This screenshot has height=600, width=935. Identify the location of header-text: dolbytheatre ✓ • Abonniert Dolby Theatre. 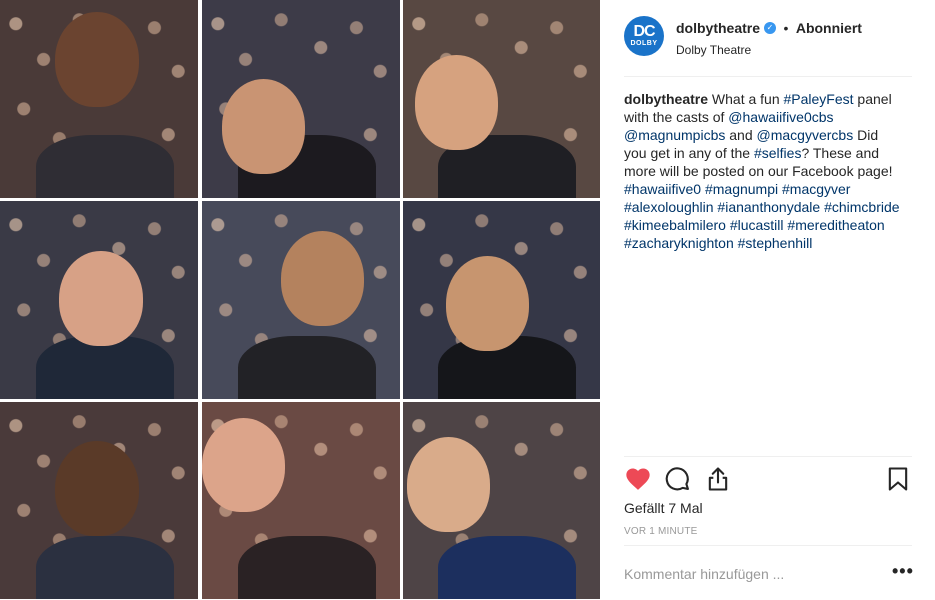
(794, 38).